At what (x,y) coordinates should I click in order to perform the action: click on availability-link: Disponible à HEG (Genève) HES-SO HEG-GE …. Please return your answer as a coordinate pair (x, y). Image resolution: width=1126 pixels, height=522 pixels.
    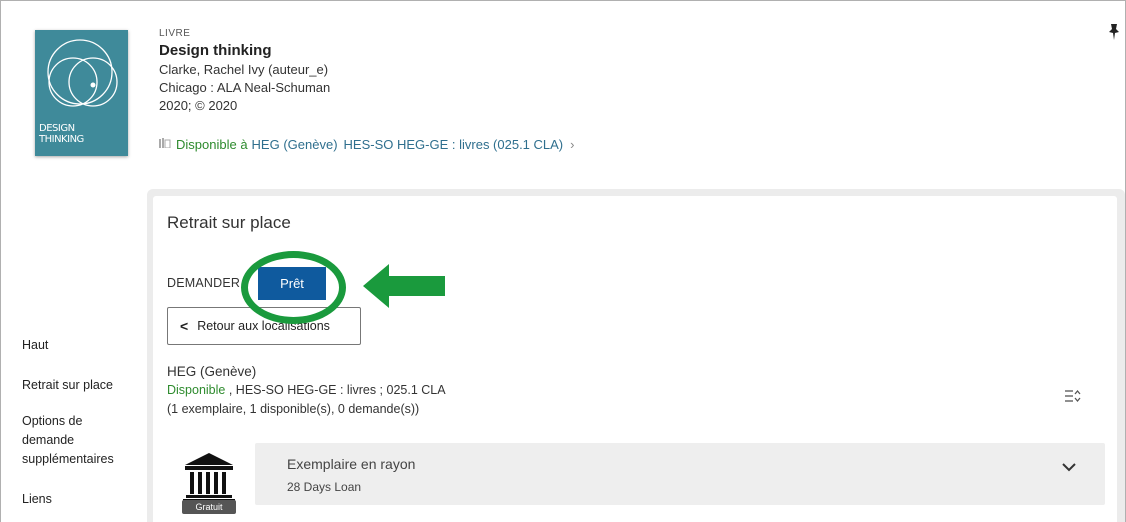
    Looking at the image, I should click on (367, 144).